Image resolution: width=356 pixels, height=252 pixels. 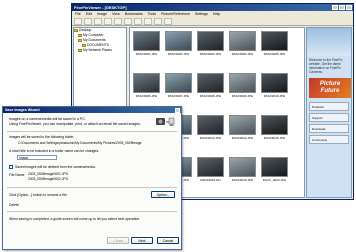 I want to click on window-controls, so click(x=342, y=7).